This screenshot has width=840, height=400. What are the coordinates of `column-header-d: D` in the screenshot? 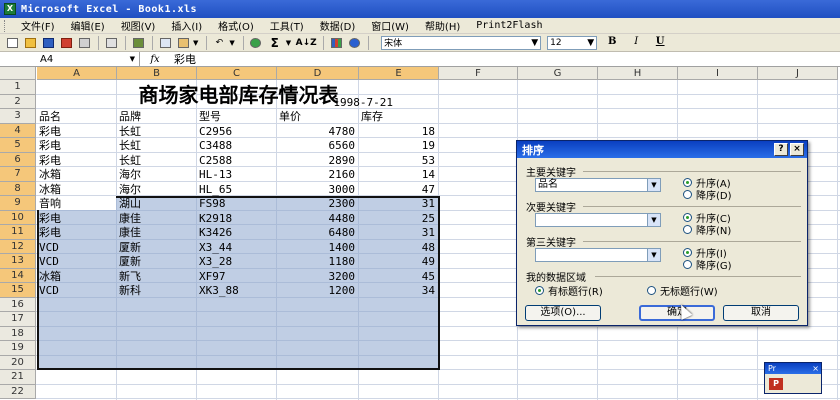 It's located at (318, 73).